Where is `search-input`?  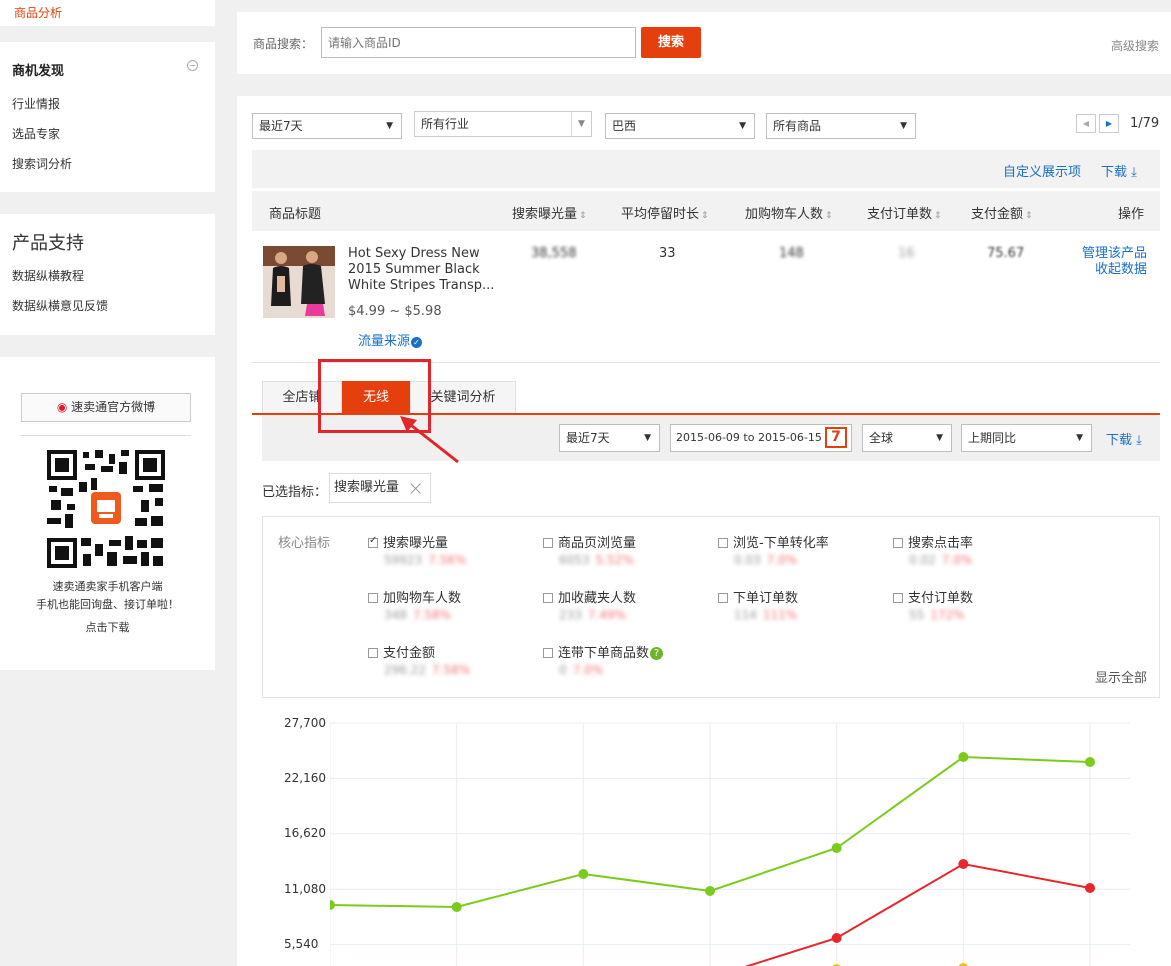
search-input is located at coordinates (478, 42).